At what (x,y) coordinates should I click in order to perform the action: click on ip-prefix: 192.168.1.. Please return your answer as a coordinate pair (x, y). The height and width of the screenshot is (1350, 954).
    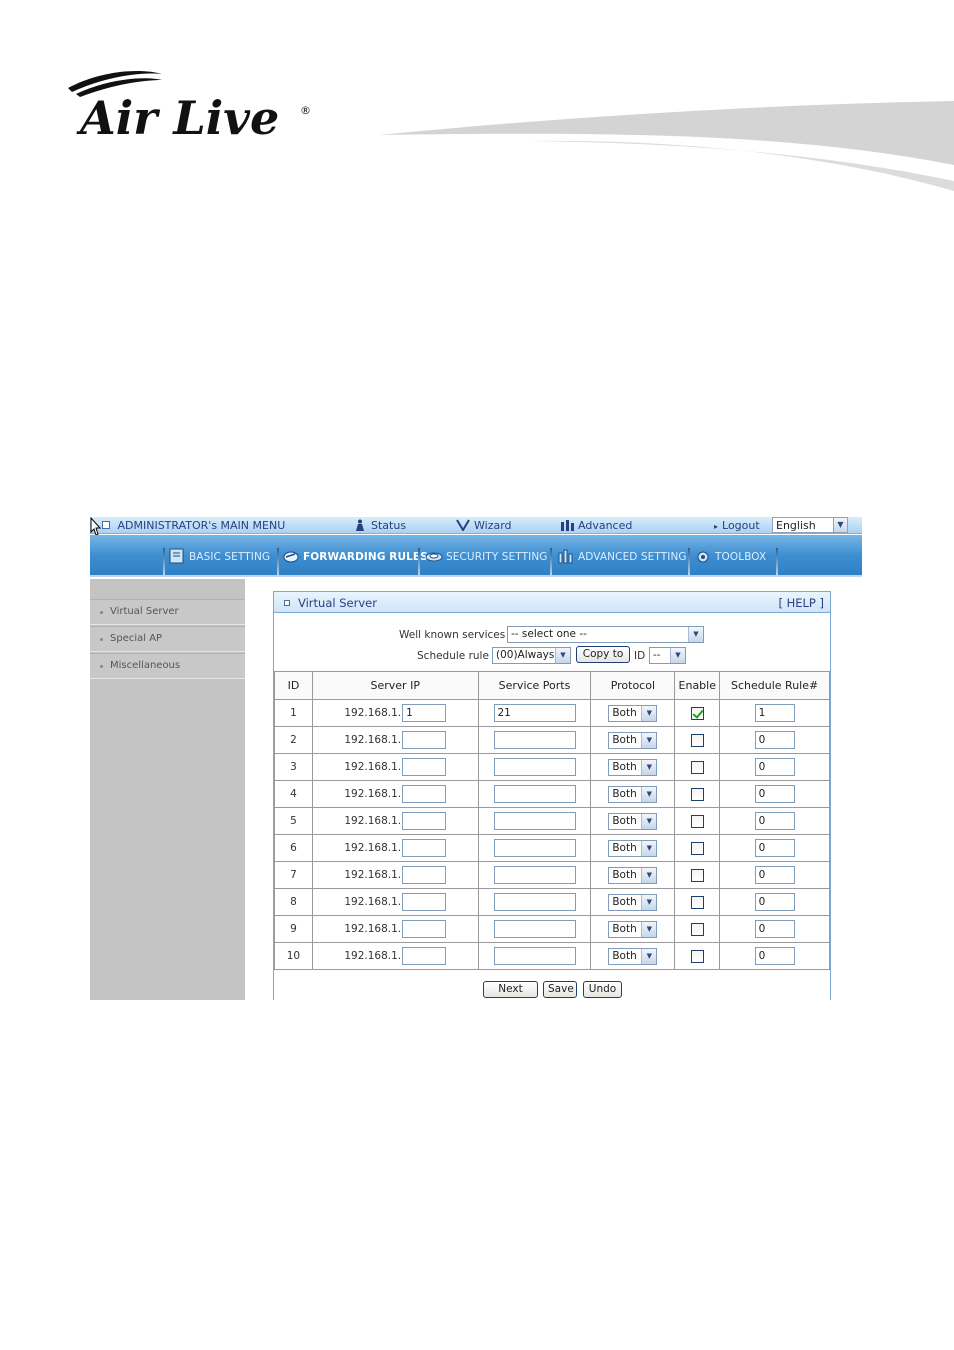
    Looking at the image, I should click on (373, 740).